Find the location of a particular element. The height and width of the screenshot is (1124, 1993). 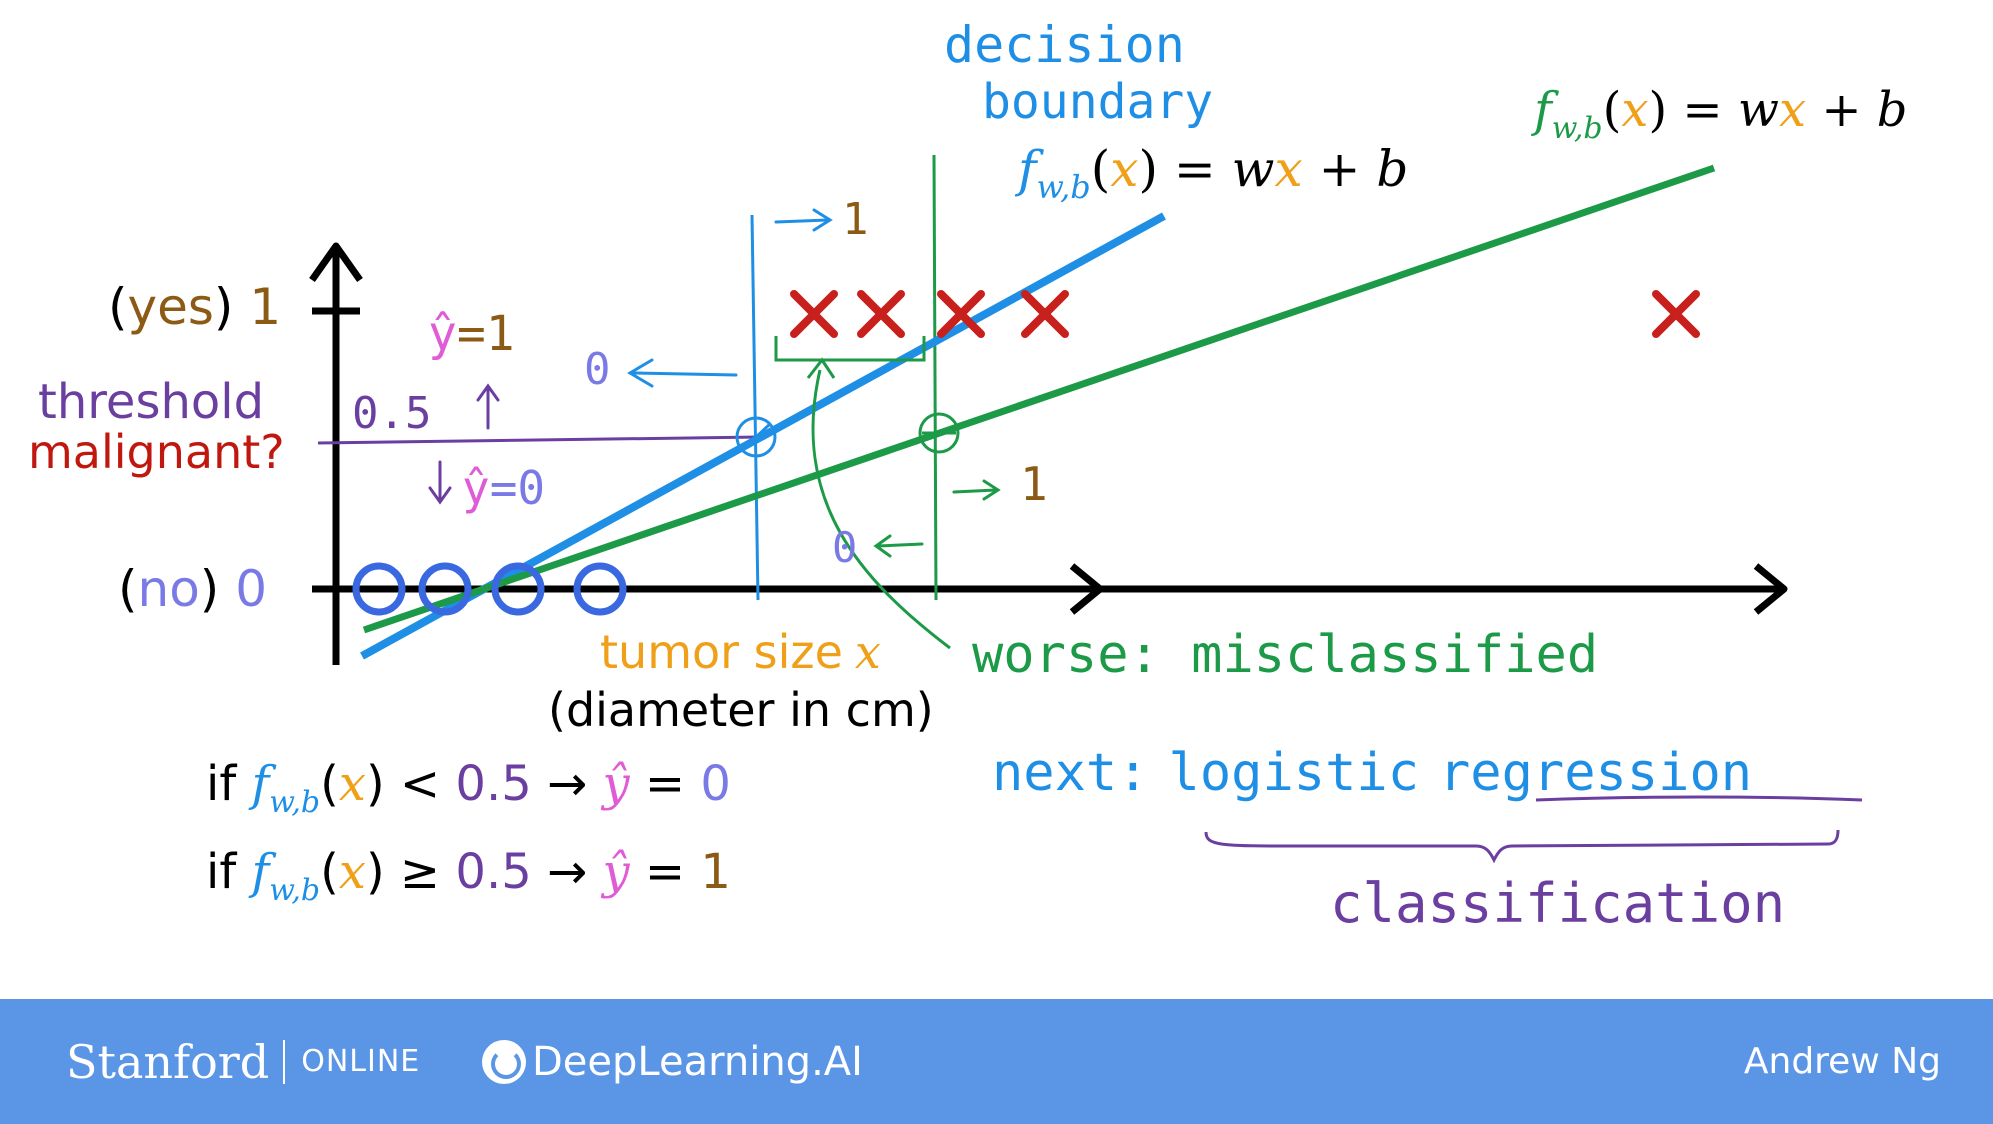

yhat-zero-label: ŷ=0 is located at coordinates (503, 488).